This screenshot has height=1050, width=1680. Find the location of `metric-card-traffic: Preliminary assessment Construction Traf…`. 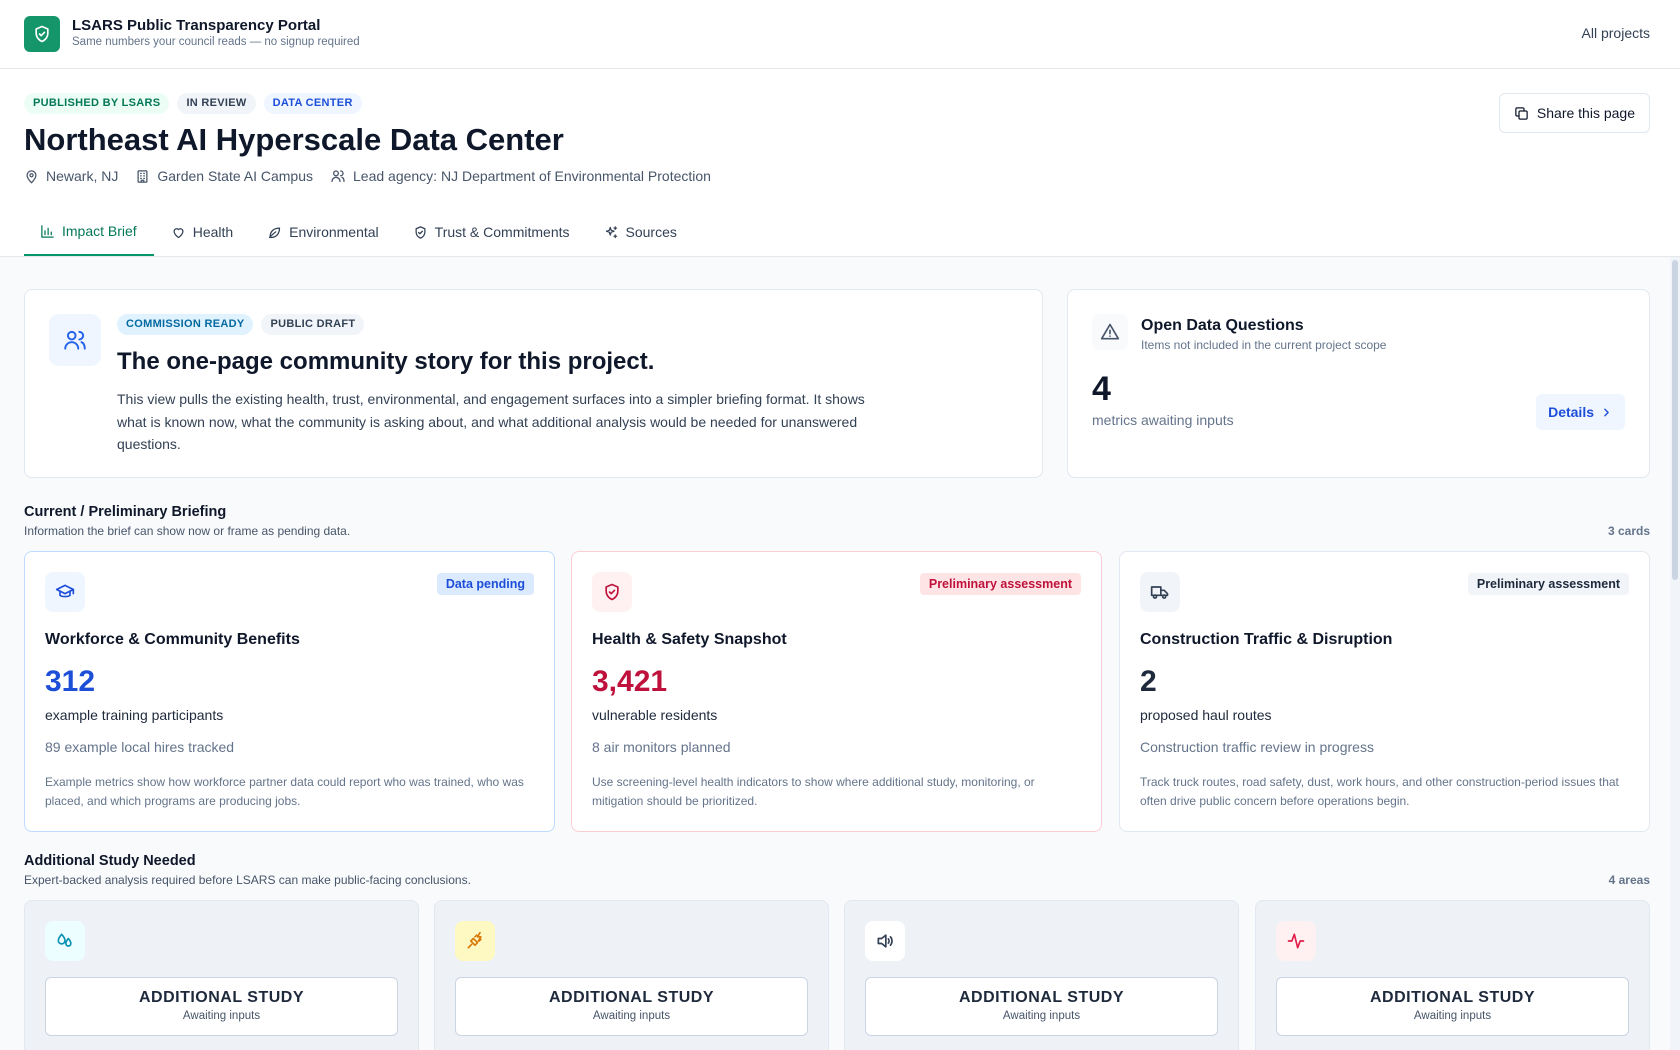

metric-card-traffic: Preliminary assessment Construction Traf… is located at coordinates (1384, 691).